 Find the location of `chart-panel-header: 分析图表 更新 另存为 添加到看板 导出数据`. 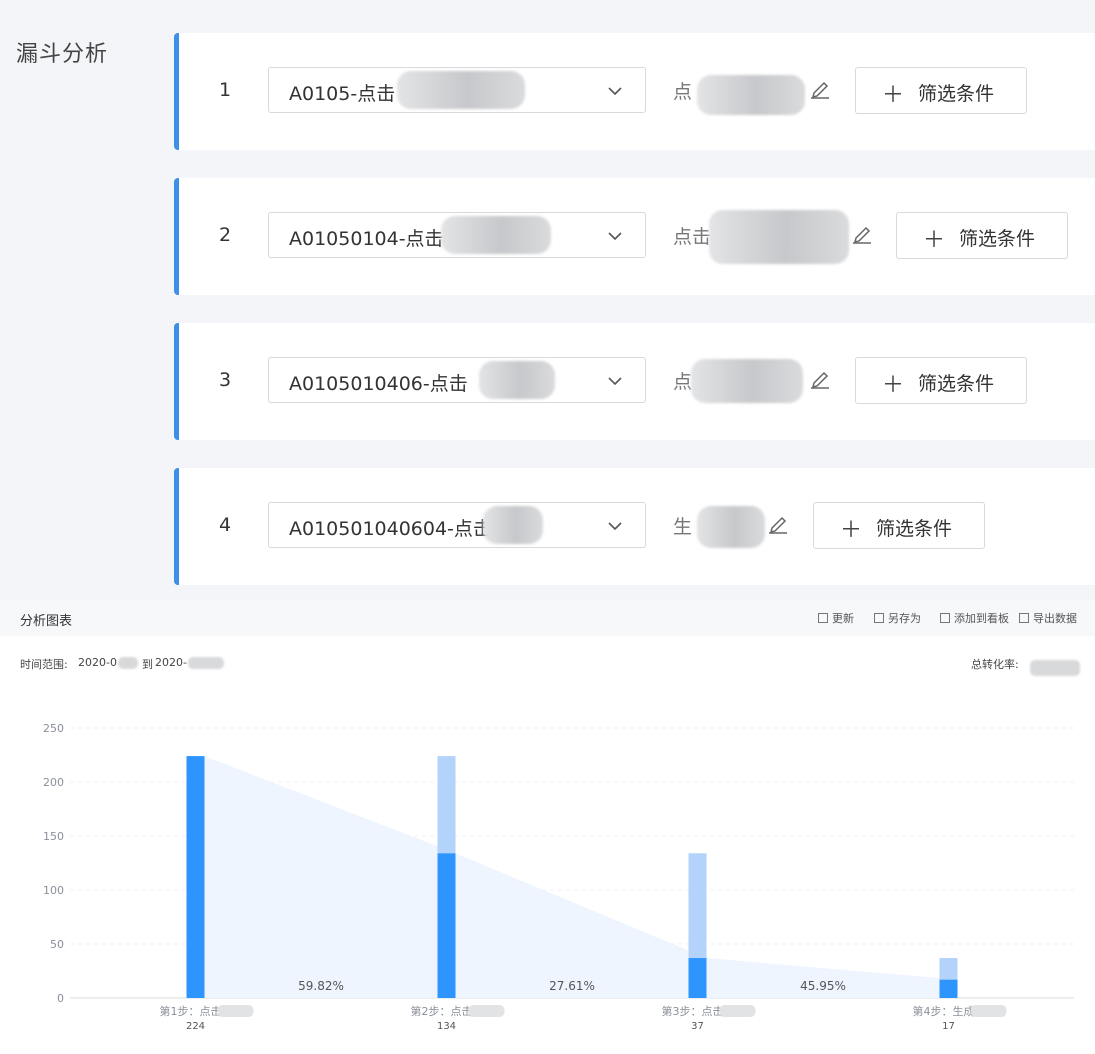

chart-panel-header: 分析图表 更新 另存为 添加到看板 导出数据 is located at coordinates (547, 618).